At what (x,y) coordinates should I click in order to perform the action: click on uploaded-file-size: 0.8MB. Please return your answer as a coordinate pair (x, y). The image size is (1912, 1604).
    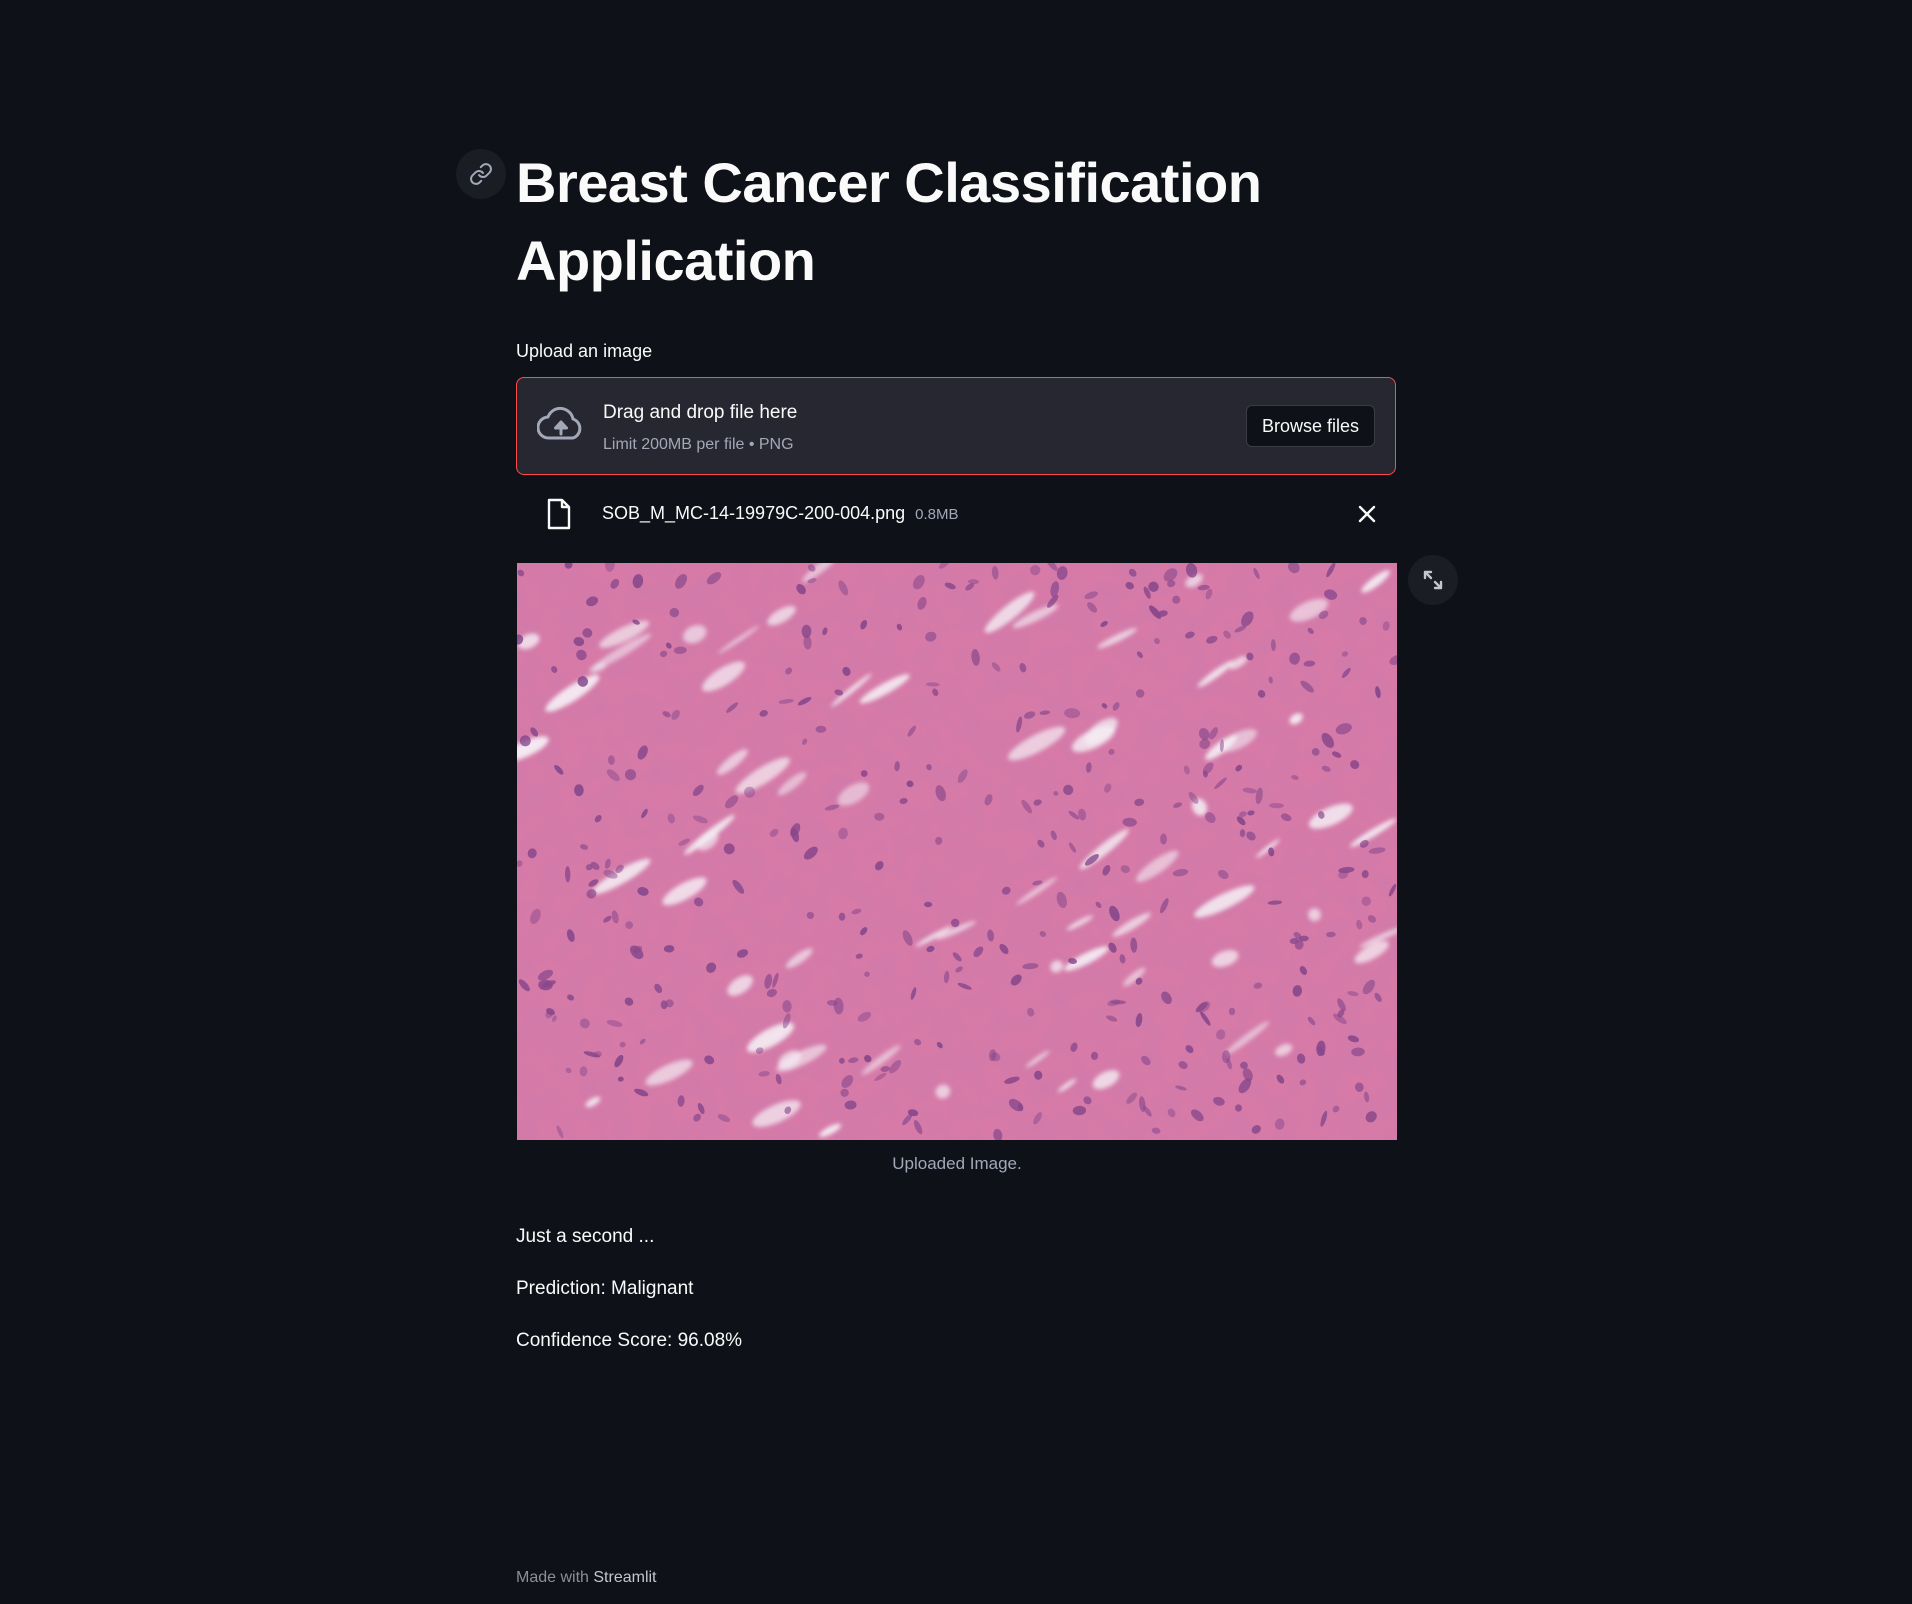
    Looking at the image, I should click on (937, 514).